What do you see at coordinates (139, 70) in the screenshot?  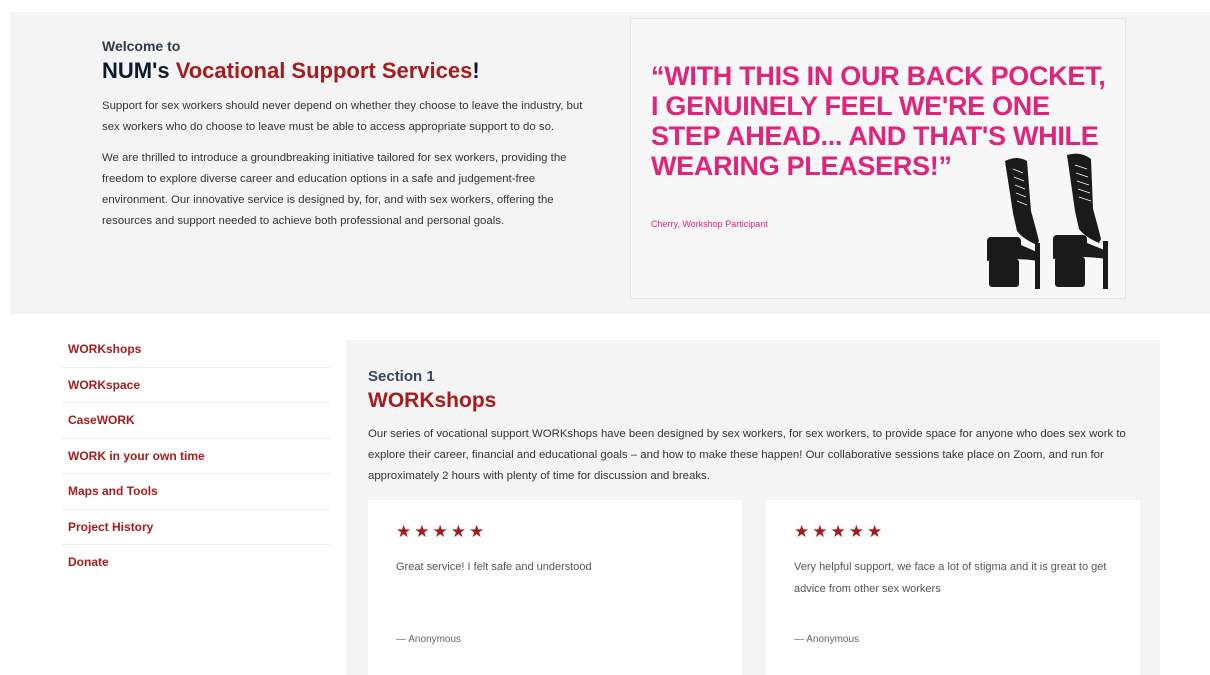 I see `hero-title-prefix: NUM's` at bounding box center [139, 70].